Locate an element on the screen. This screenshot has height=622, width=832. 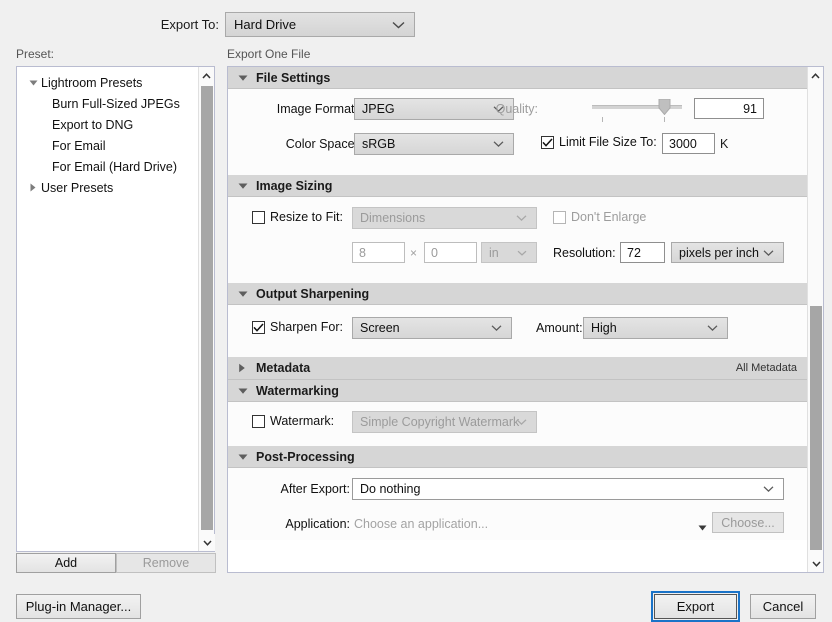
preset-panel-scroll-thumb is located at coordinates (207, 308).